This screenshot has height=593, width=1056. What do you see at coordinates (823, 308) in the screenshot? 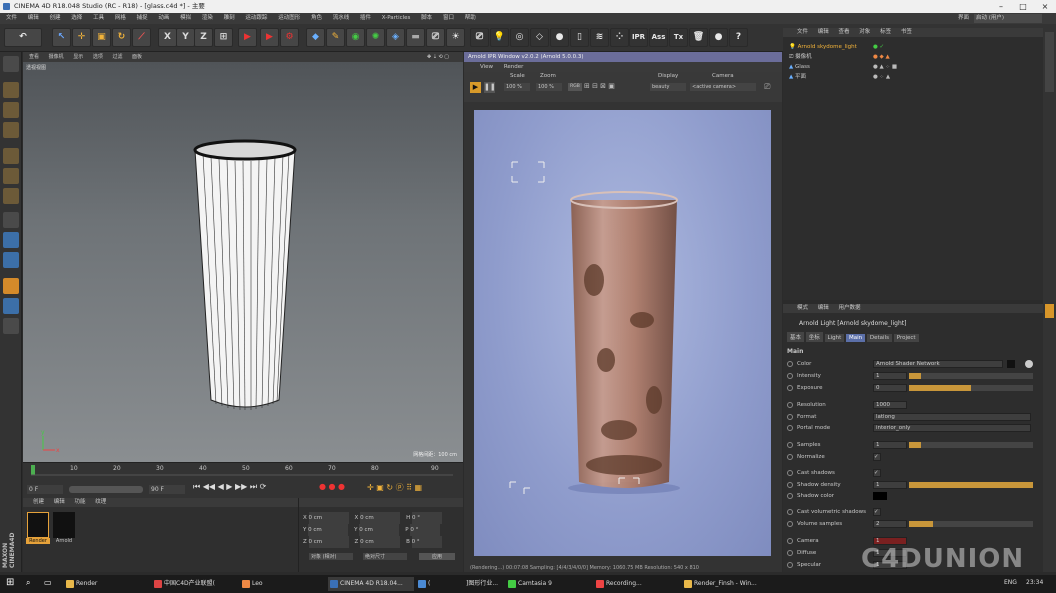
I see `attr-menu-edit: 编辑` at bounding box center [823, 308].